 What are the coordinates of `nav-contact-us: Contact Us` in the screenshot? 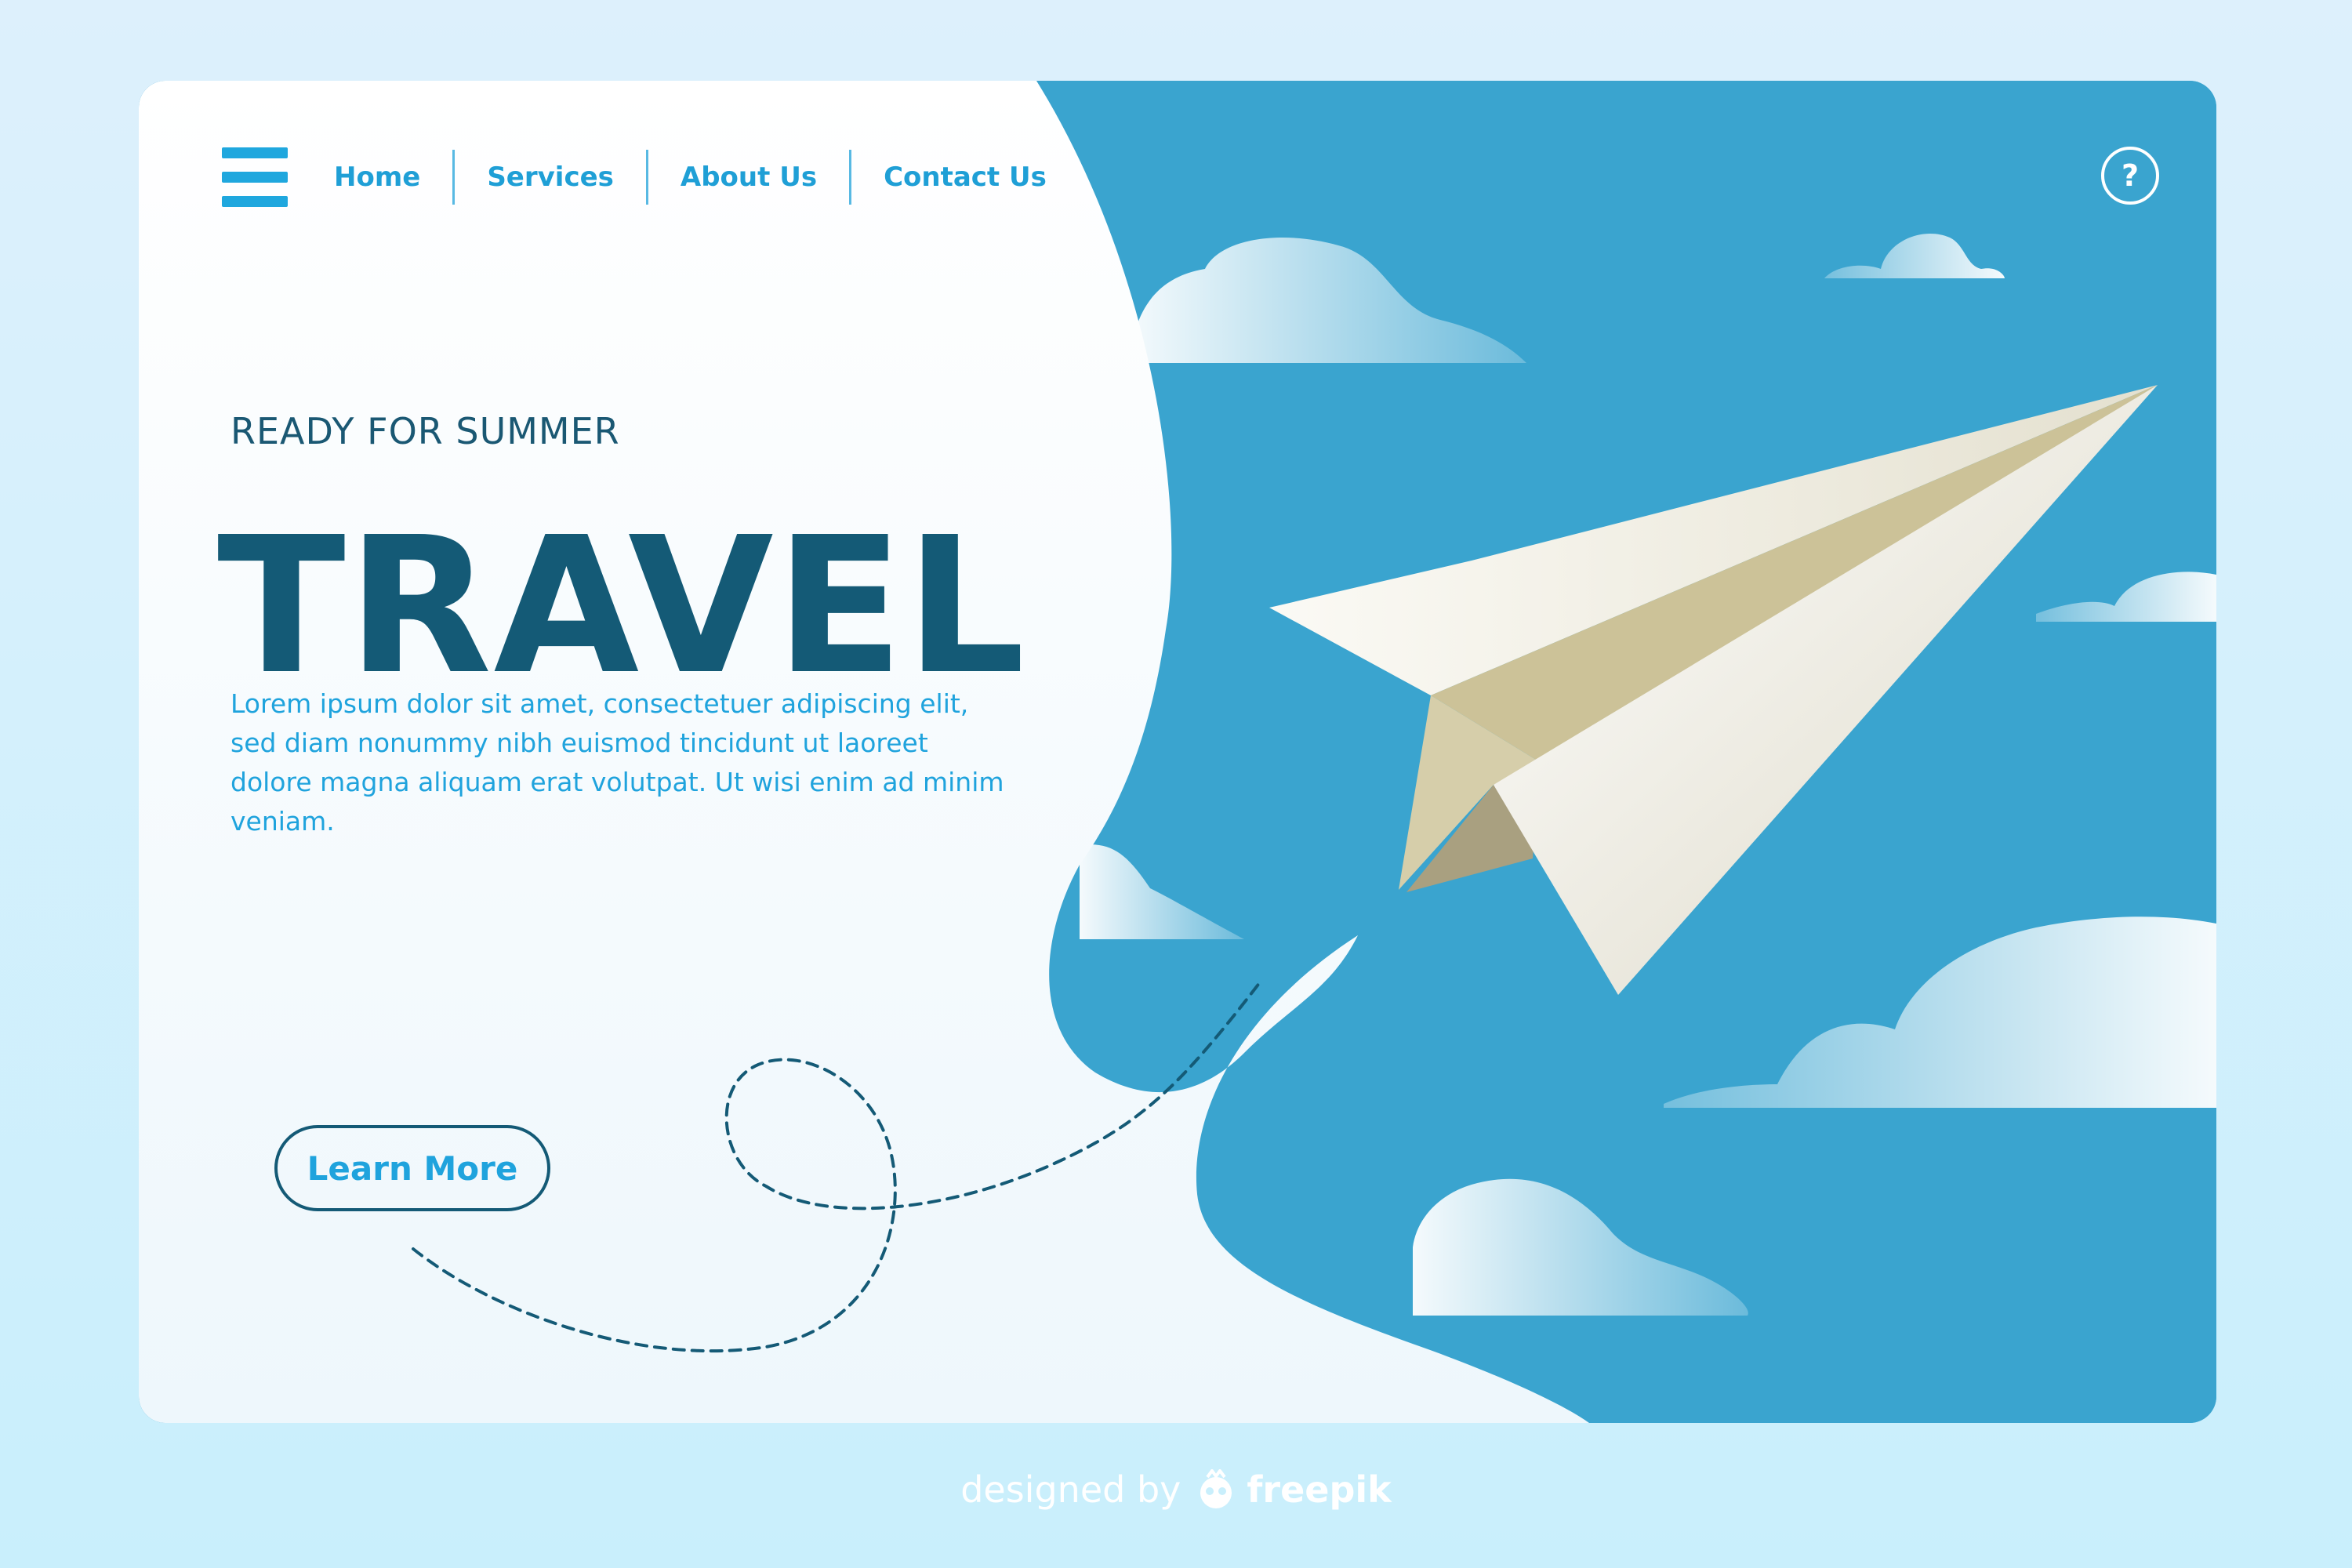 It's located at (964, 177).